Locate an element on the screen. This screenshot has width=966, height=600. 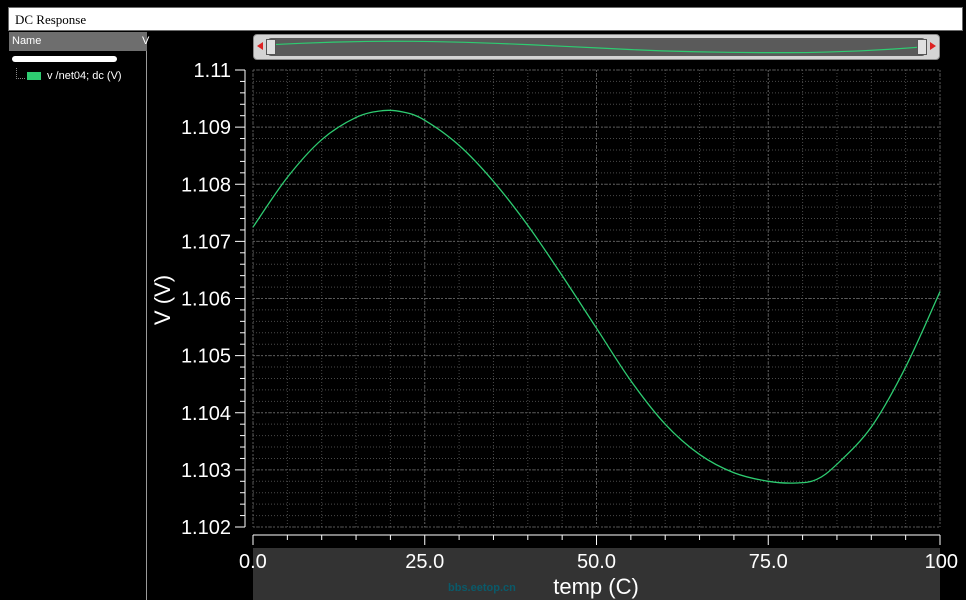
y-tick-label: 1.107 is located at coordinates (206, 242).